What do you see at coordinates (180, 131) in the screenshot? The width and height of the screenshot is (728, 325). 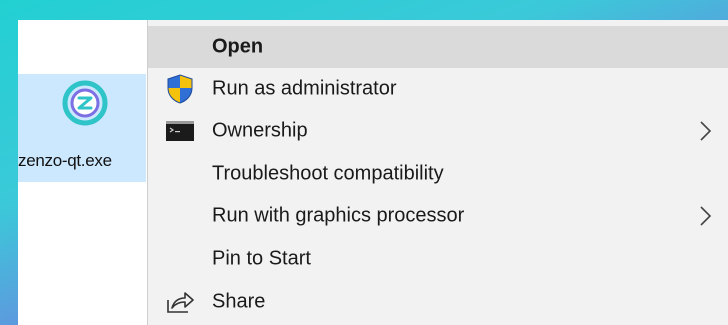 I see `command-prompt-icon` at bounding box center [180, 131].